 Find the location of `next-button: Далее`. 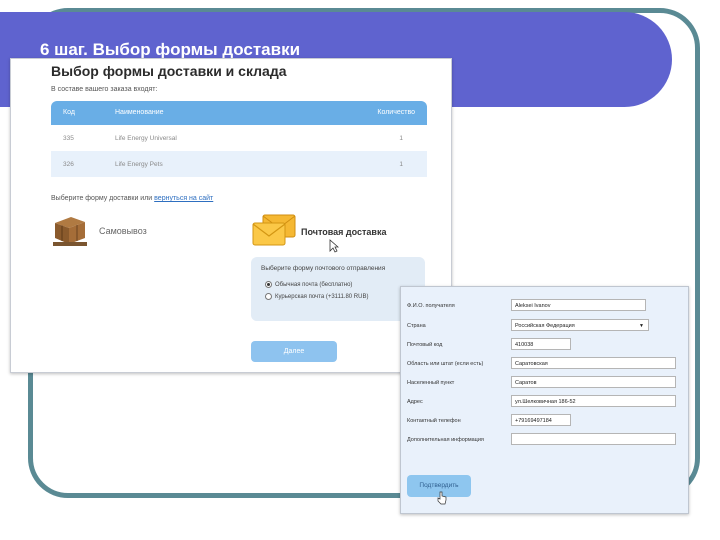

next-button: Далее is located at coordinates (294, 351).